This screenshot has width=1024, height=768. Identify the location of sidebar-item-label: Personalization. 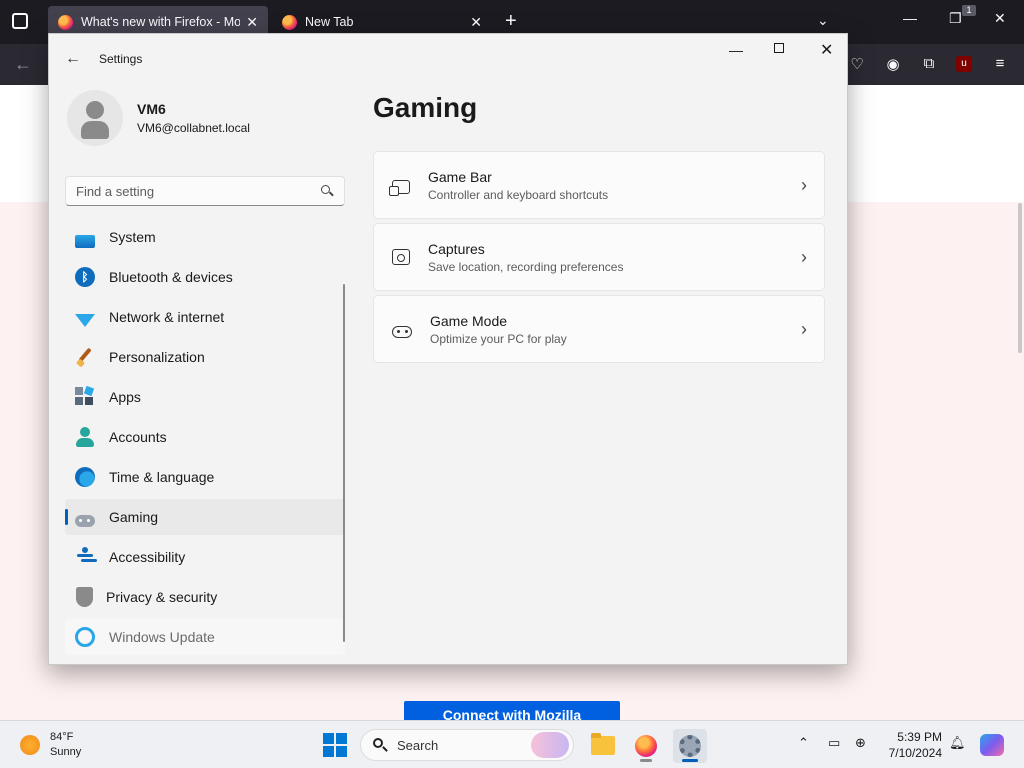
(157, 357).